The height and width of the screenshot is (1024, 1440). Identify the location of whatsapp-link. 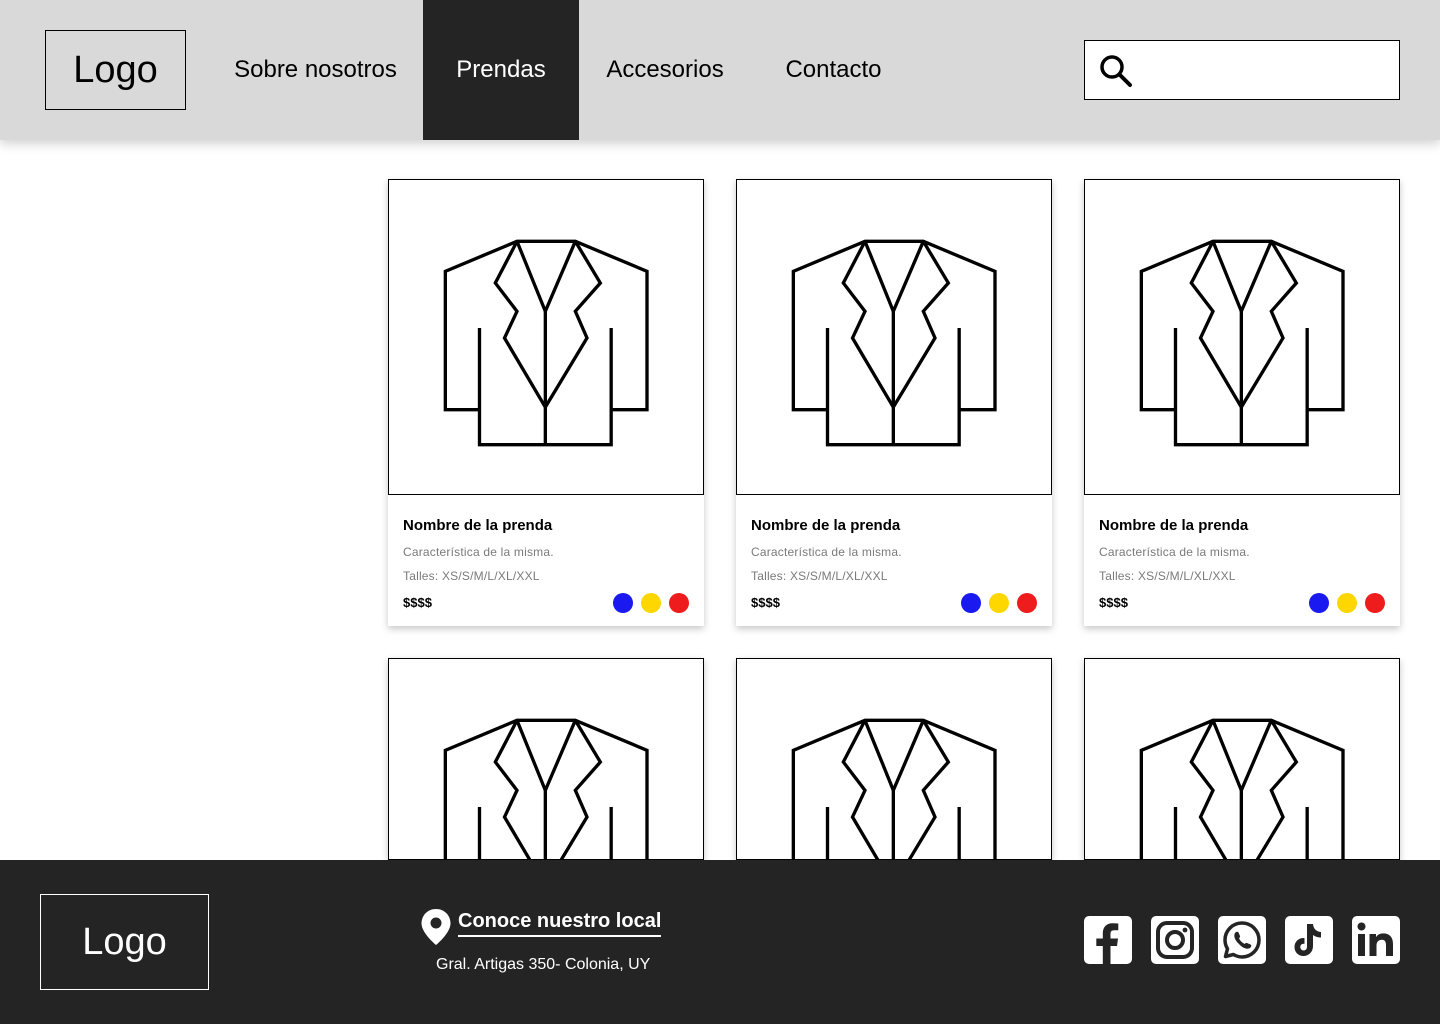
(1242, 940).